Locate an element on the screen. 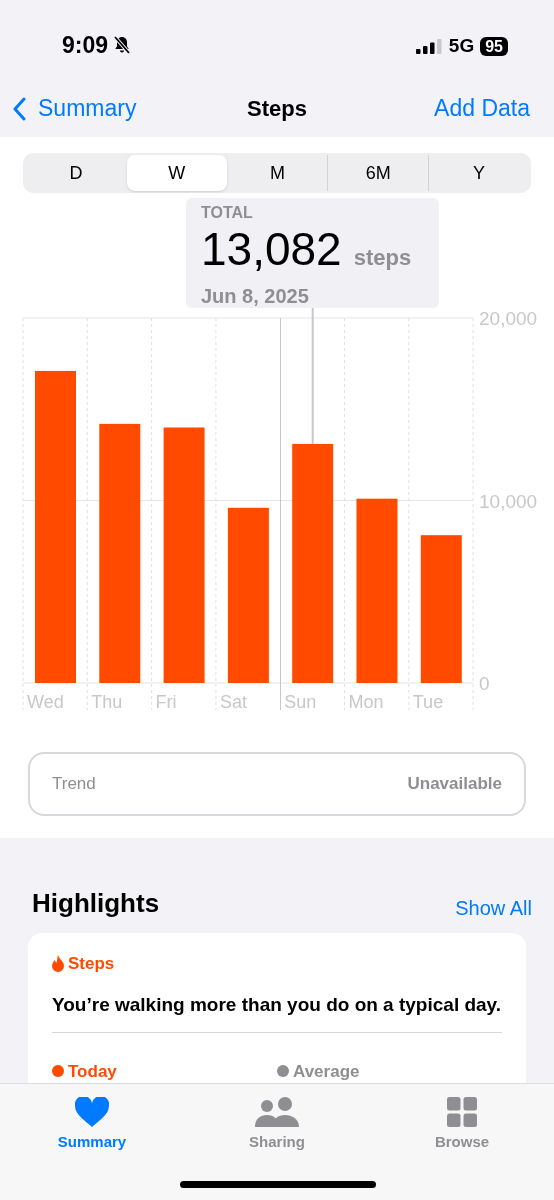 Image resolution: width=554 pixels, height=1200 pixels. tooltip-value: 13,082 is located at coordinates (271, 249).